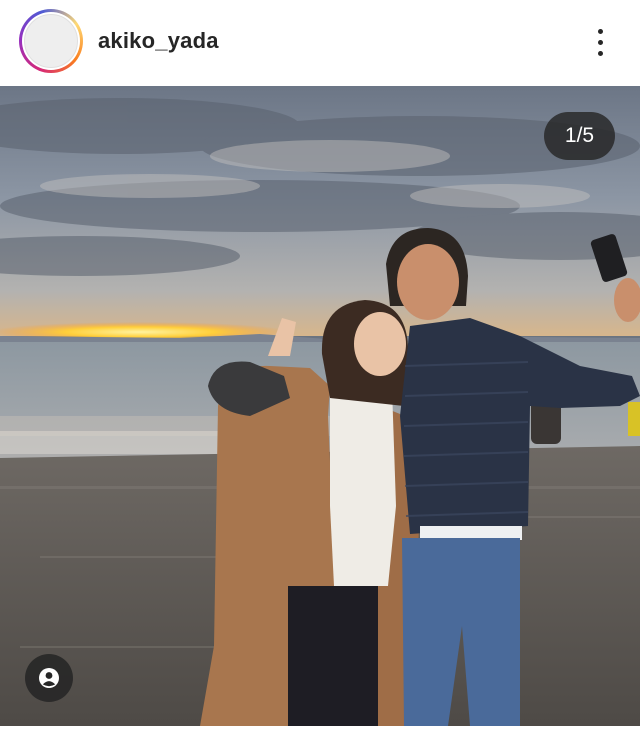  What do you see at coordinates (600, 31) in the screenshot?
I see `more-vertical-icon` at bounding box center [600, 31].